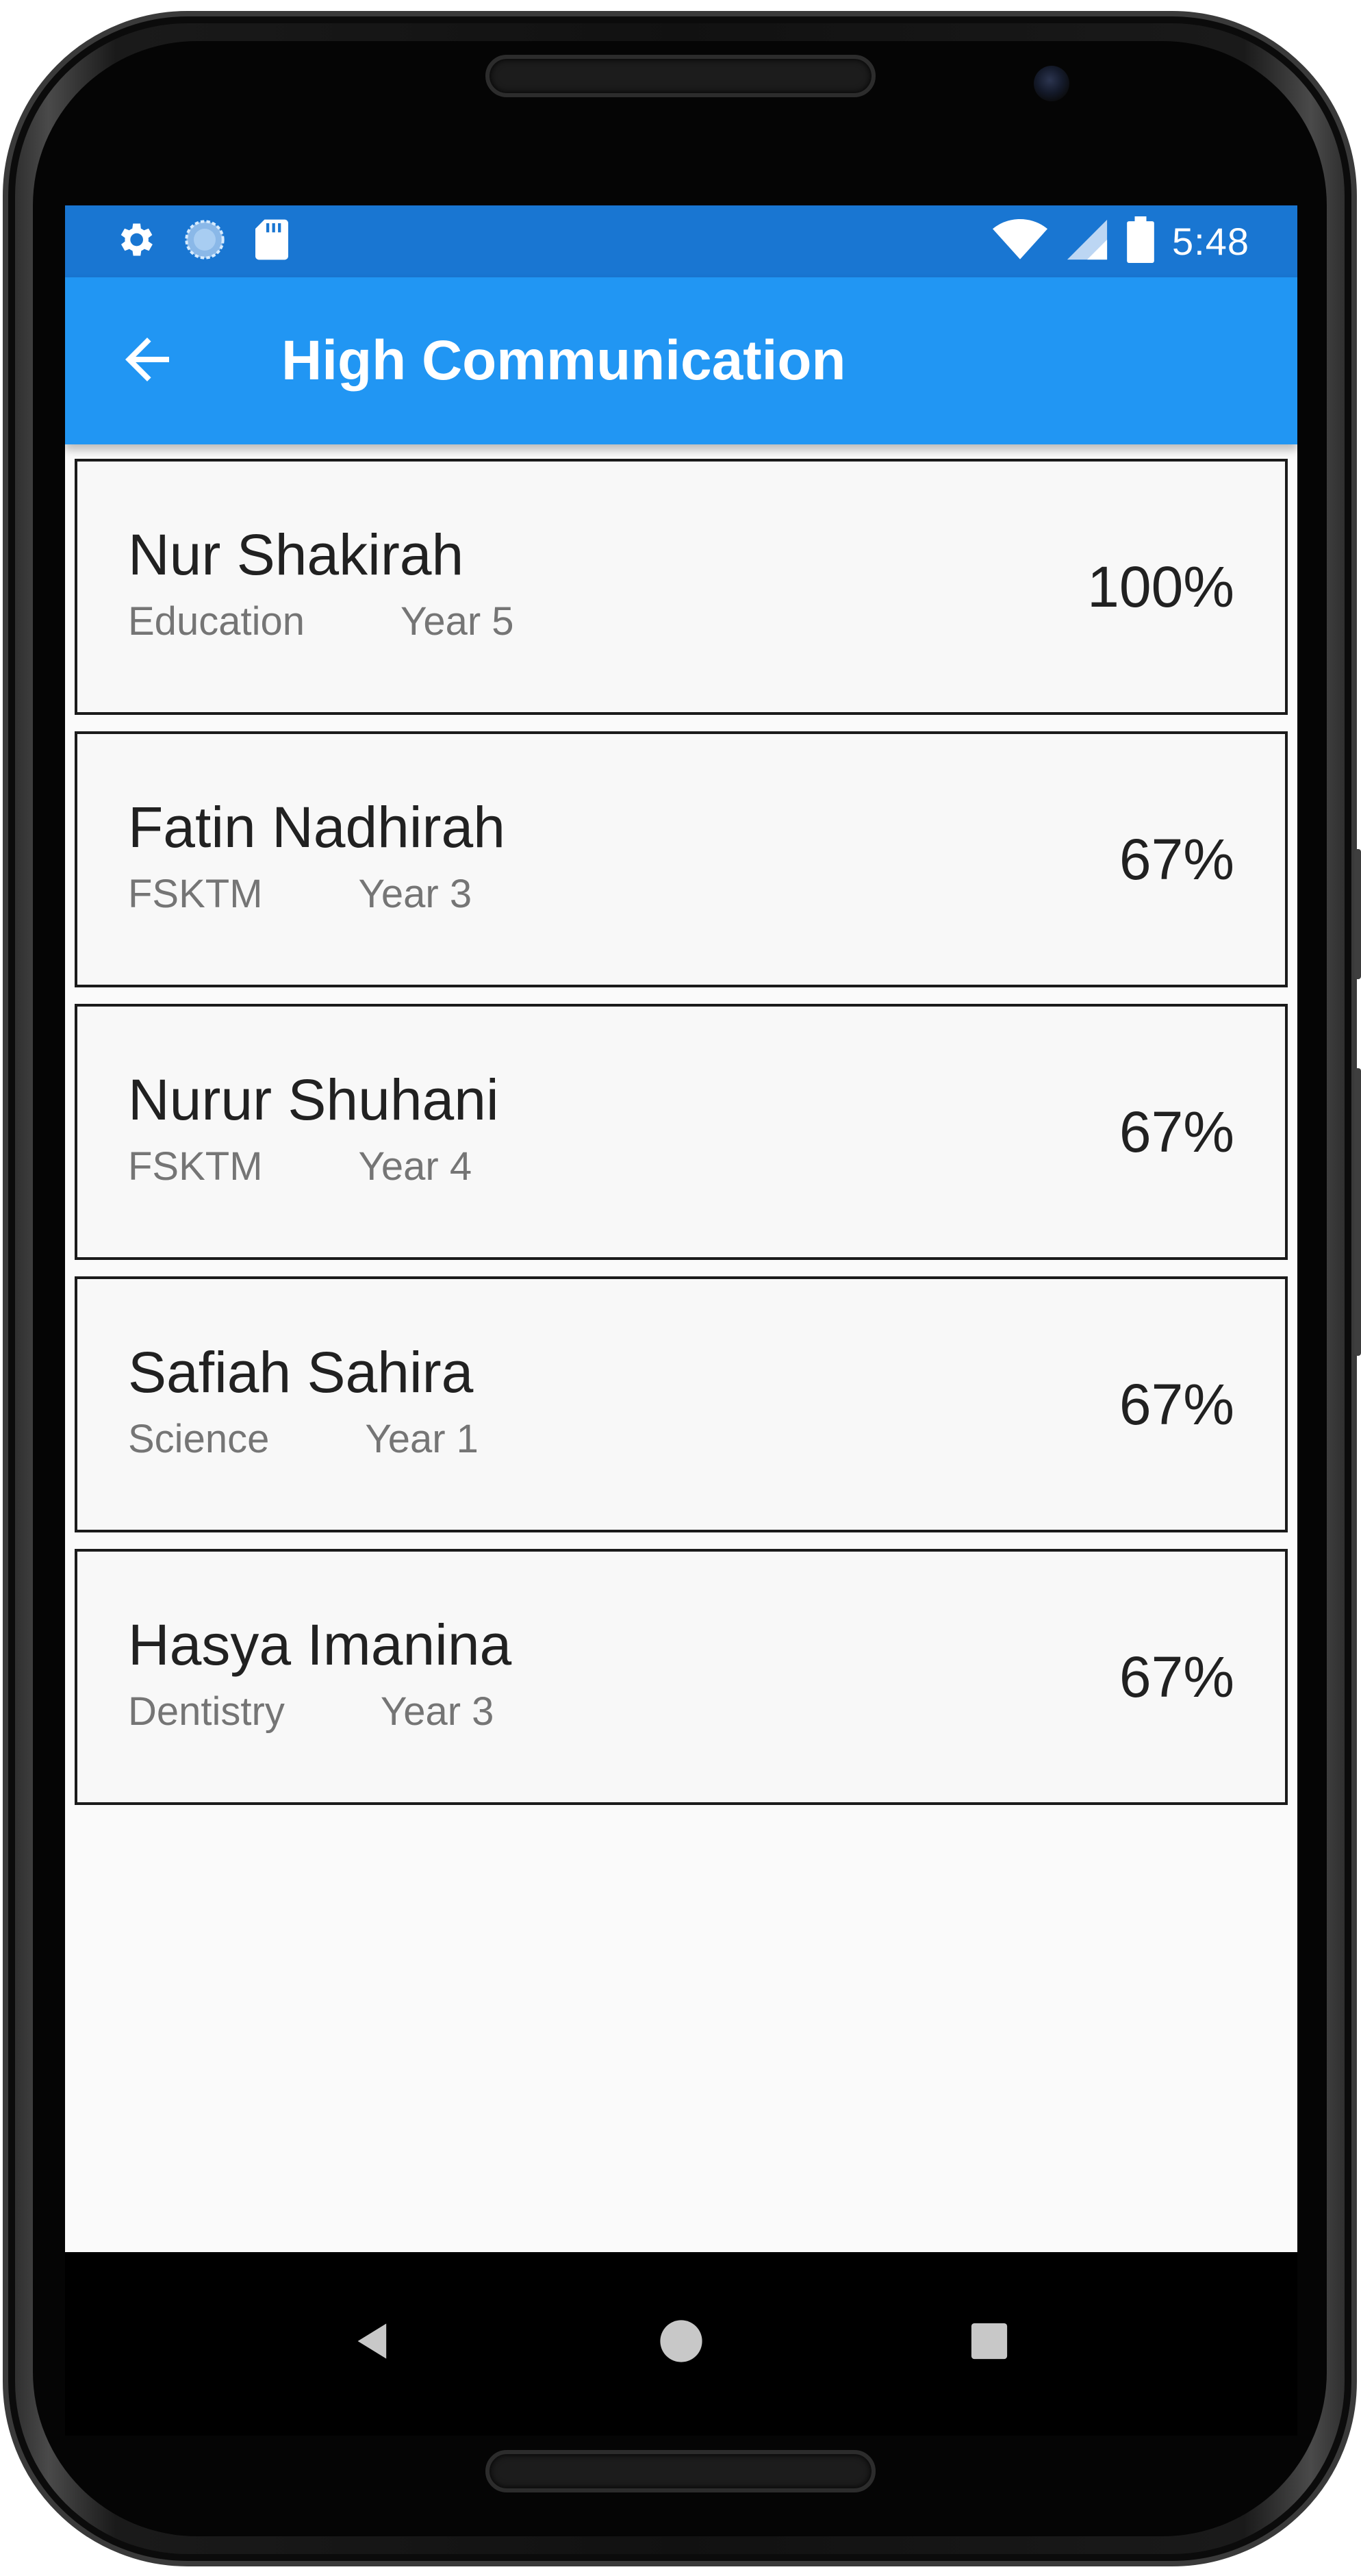 The width and height of the screenshot is (1361, 2576). What do you see at coordinates (135, 241) in the screenshot?
I see `settings-icon` at bounding box center [135, 241].